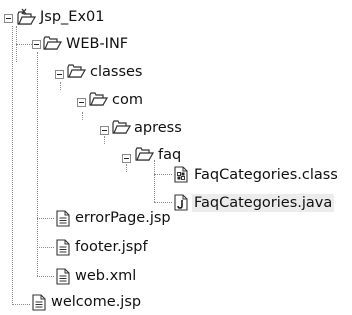  What do you see at coordinates (170, 155) in the screenshot?
I see `node-label: faq` at bounding box center [170, 155].